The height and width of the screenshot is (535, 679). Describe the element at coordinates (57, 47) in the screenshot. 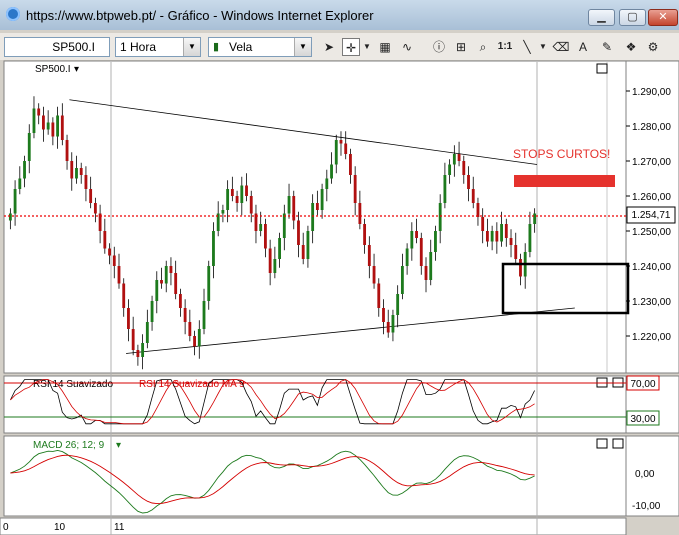

I see `symbol-input: SP500.I` at that location.